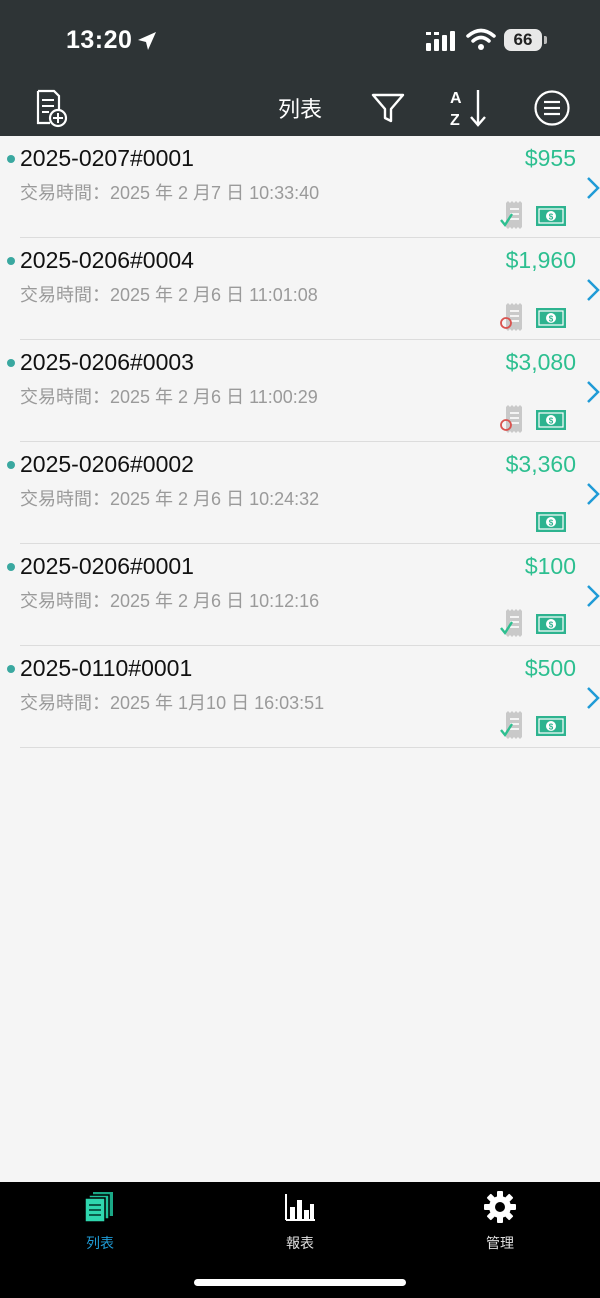  I want to click on tab-list-label: 列表, so click(100, 1243).